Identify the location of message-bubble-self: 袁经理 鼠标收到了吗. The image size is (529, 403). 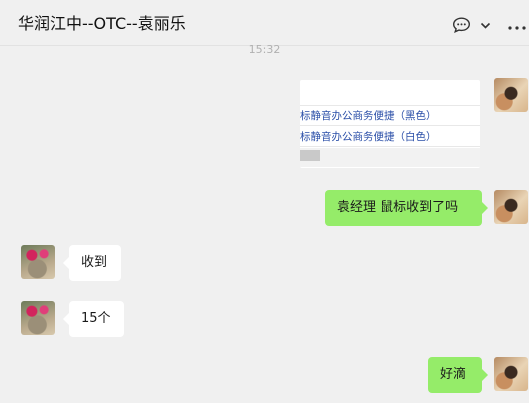
(403, 208).